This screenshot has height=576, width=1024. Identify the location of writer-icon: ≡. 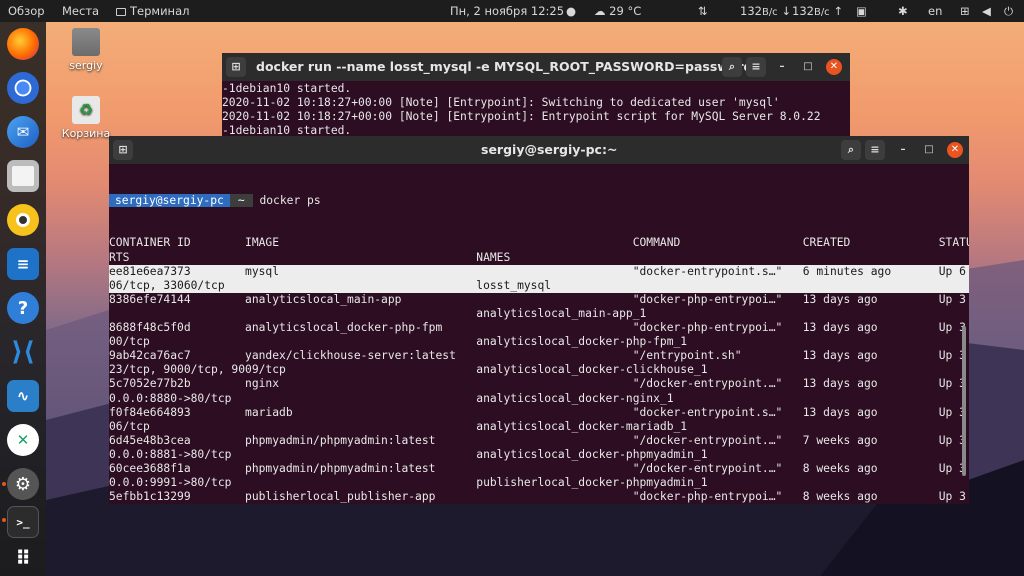
(23, 264).